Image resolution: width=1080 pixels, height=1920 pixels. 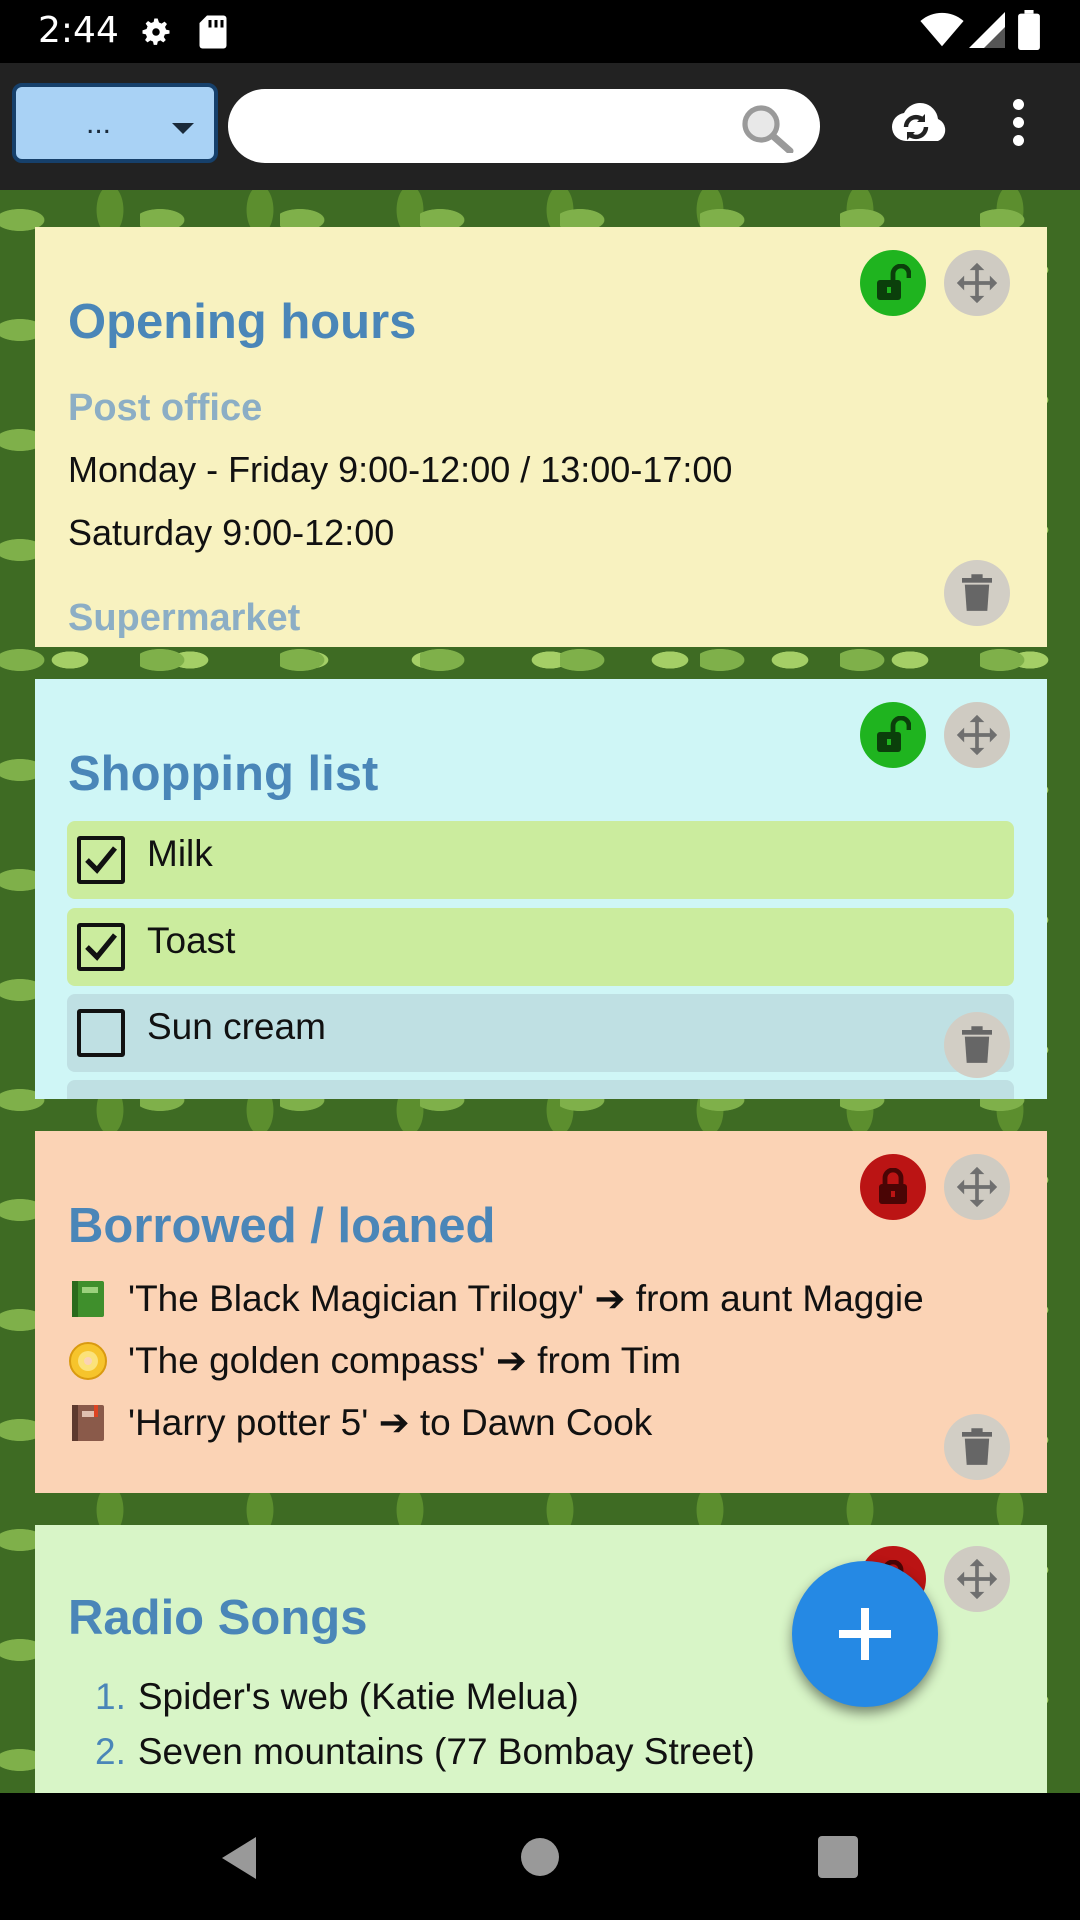 What do you see at coordinates (88, 1361) in the screenshot?
I see `dvd-icon` at bounding box center [88, 1361].